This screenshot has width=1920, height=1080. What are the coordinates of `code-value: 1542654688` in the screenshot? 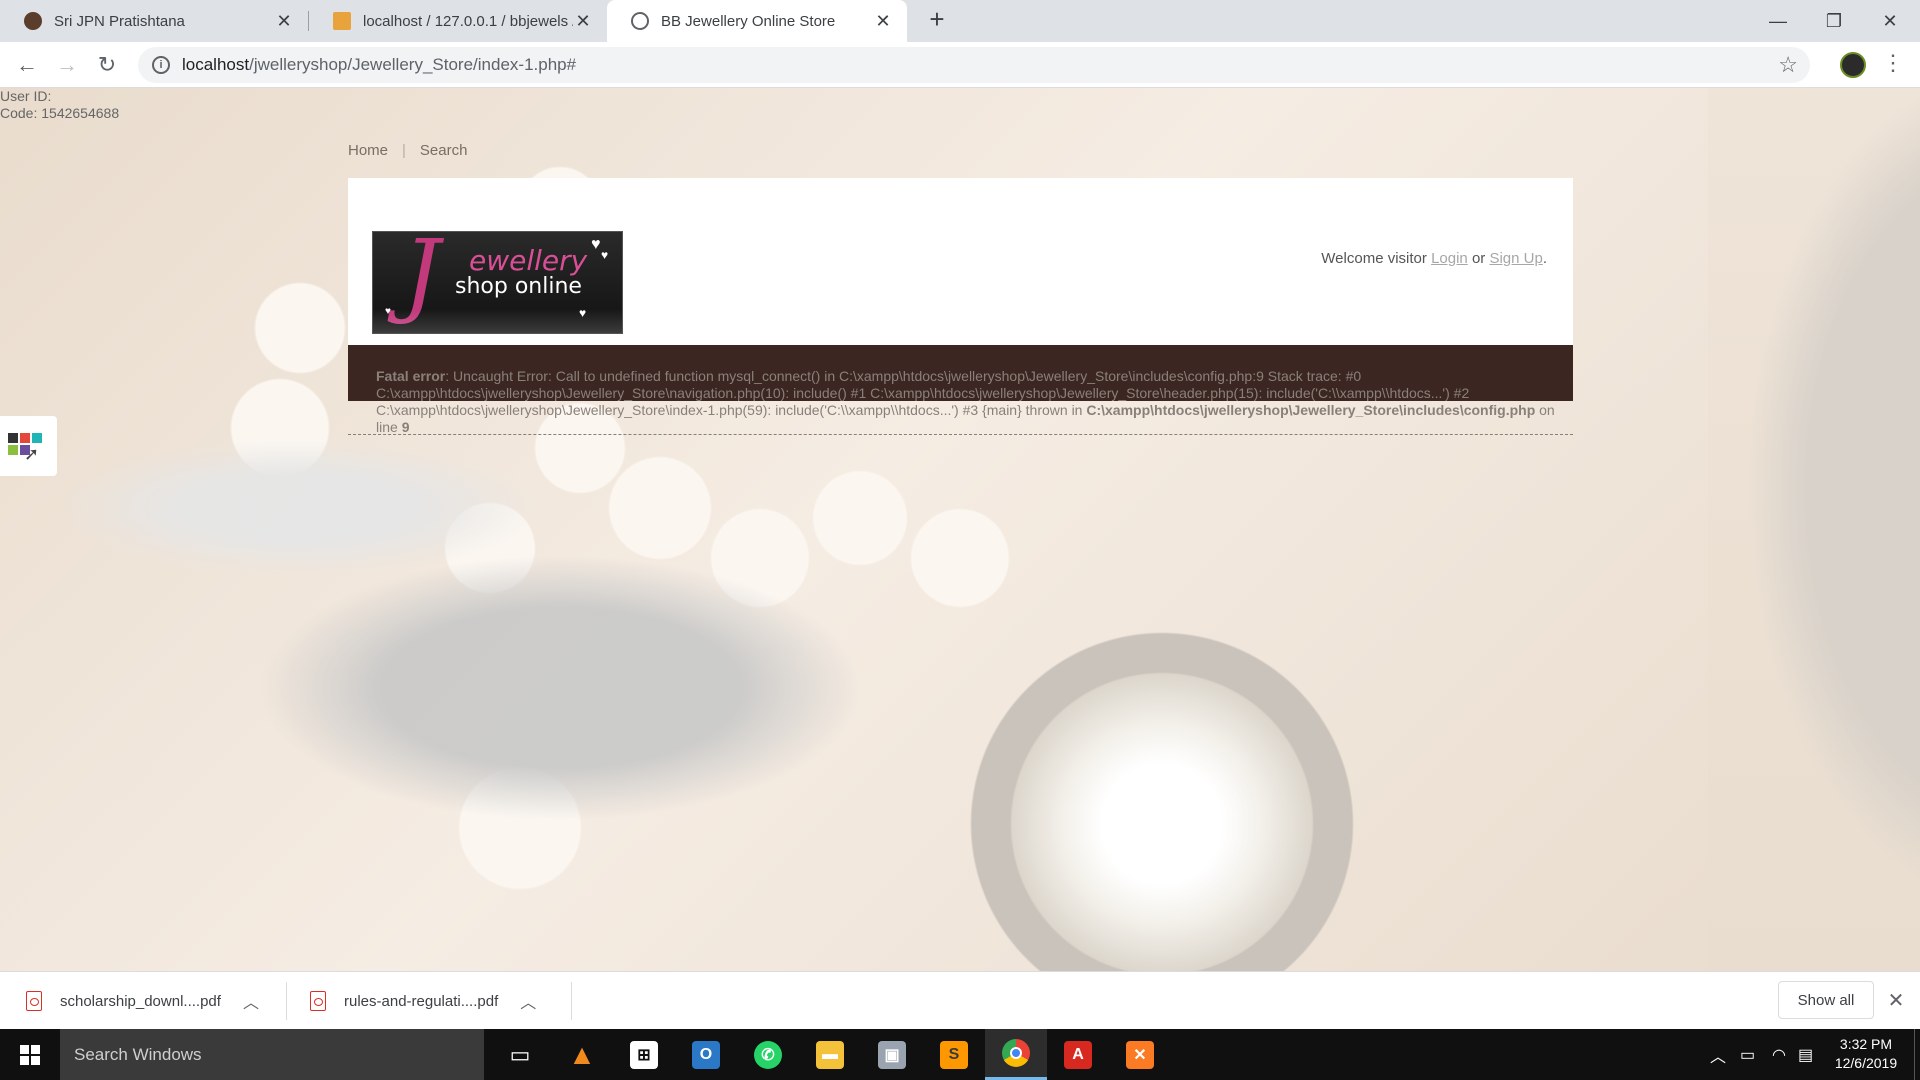 It's located at (80, 113).